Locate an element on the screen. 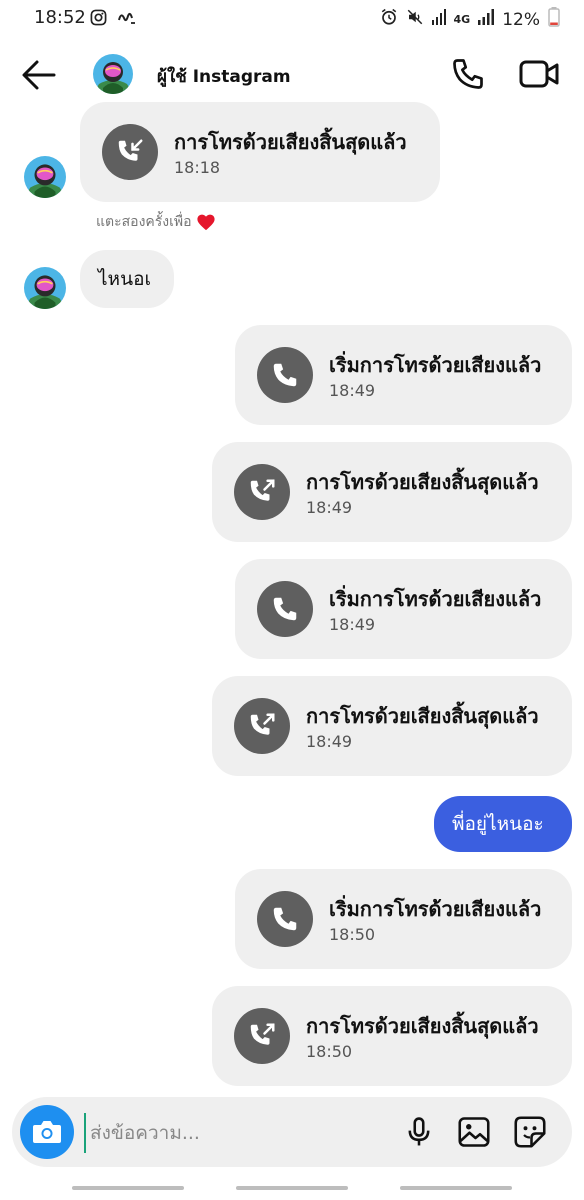 The width and height of the screenshot is (584, 1200). instagram-icon is located at coordinates (98, 19).